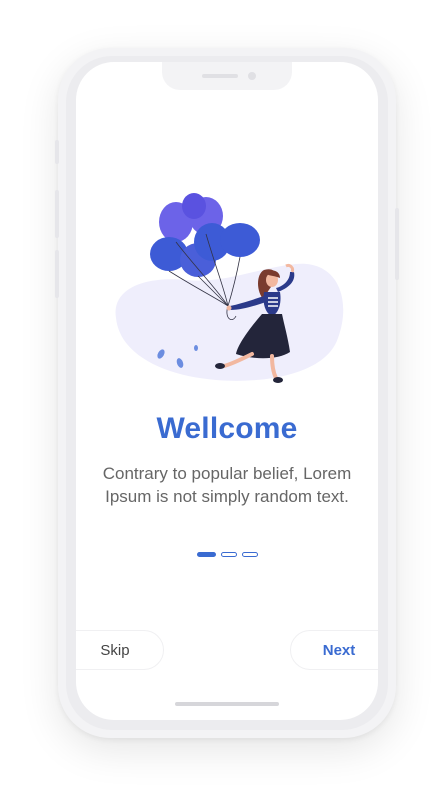 This screenshot has height=790, width=445. Describe the element at coordinates (397, 244) in the screenshot. I see `power-side-button` at that location.